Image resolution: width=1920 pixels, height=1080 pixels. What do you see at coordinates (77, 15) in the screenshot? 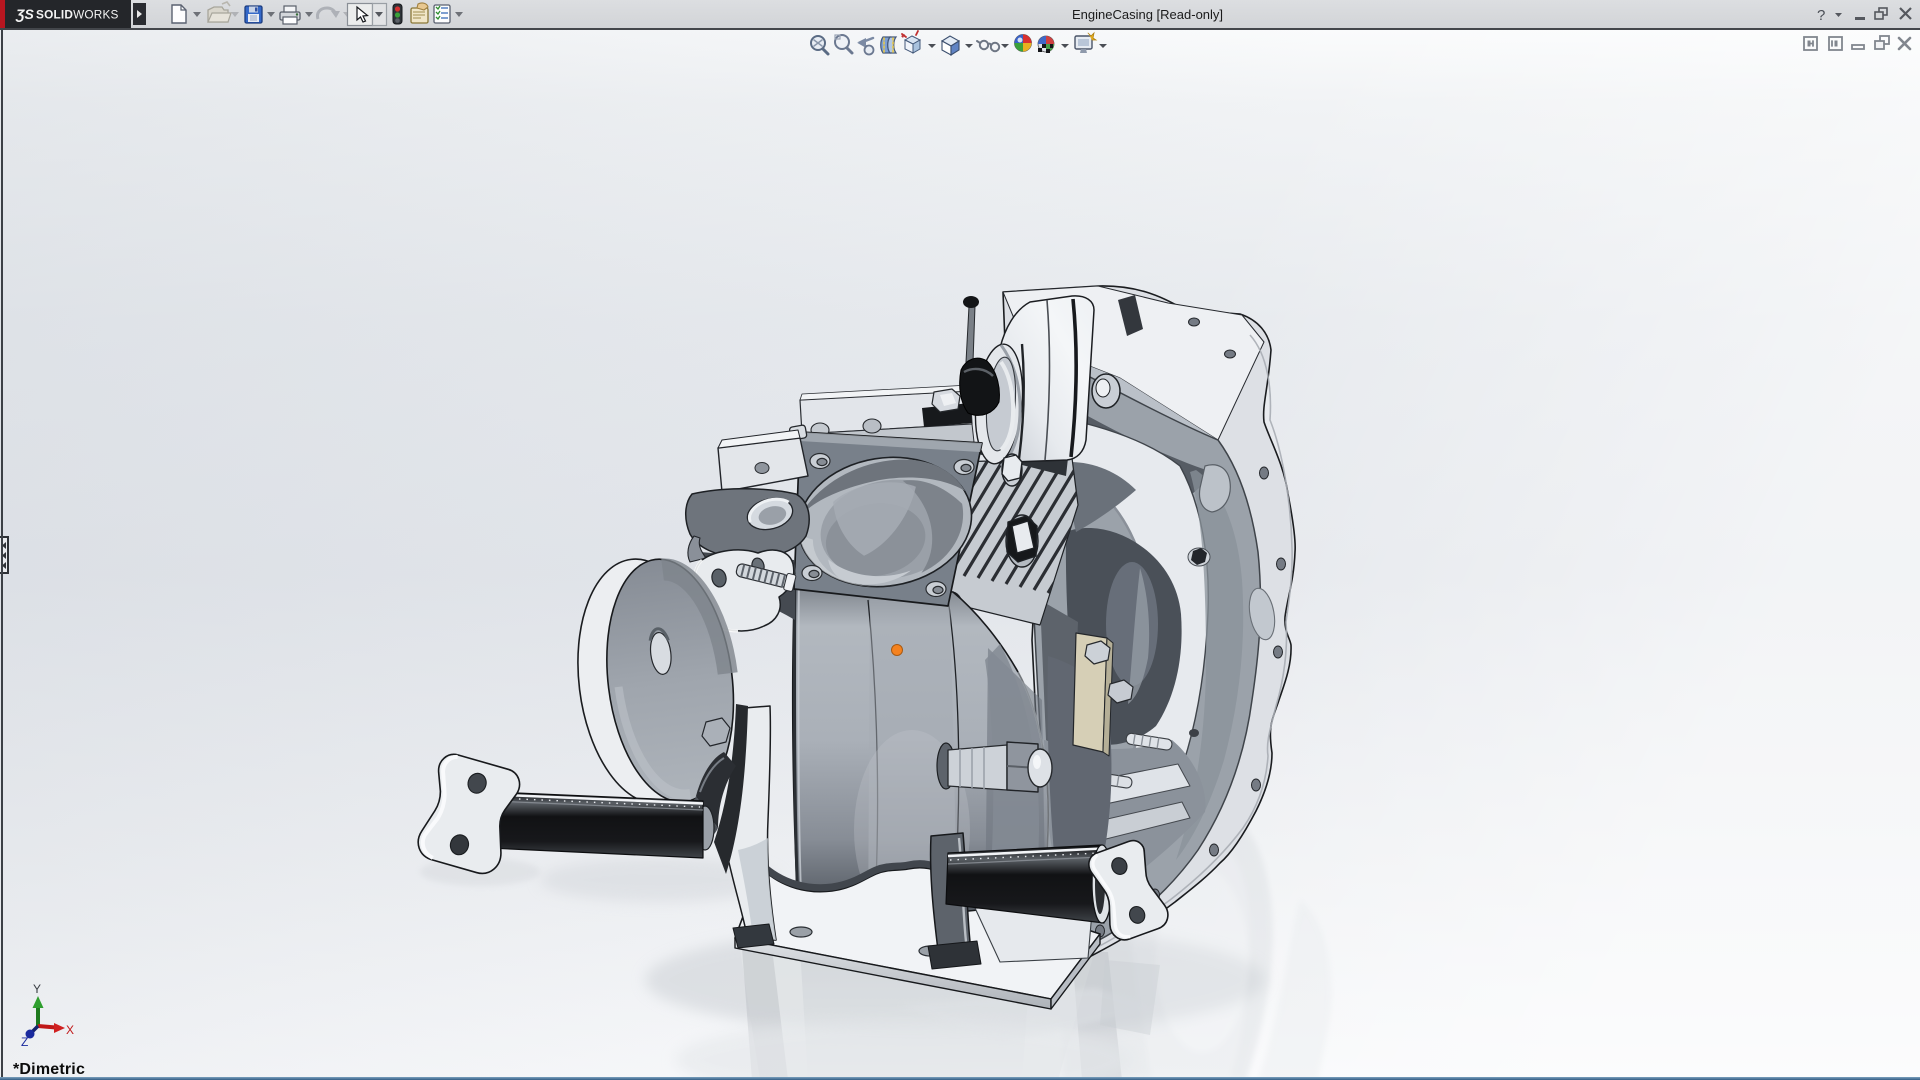
I see `svg-text: SOLIDWORKS` at bounding box center [77, 15].